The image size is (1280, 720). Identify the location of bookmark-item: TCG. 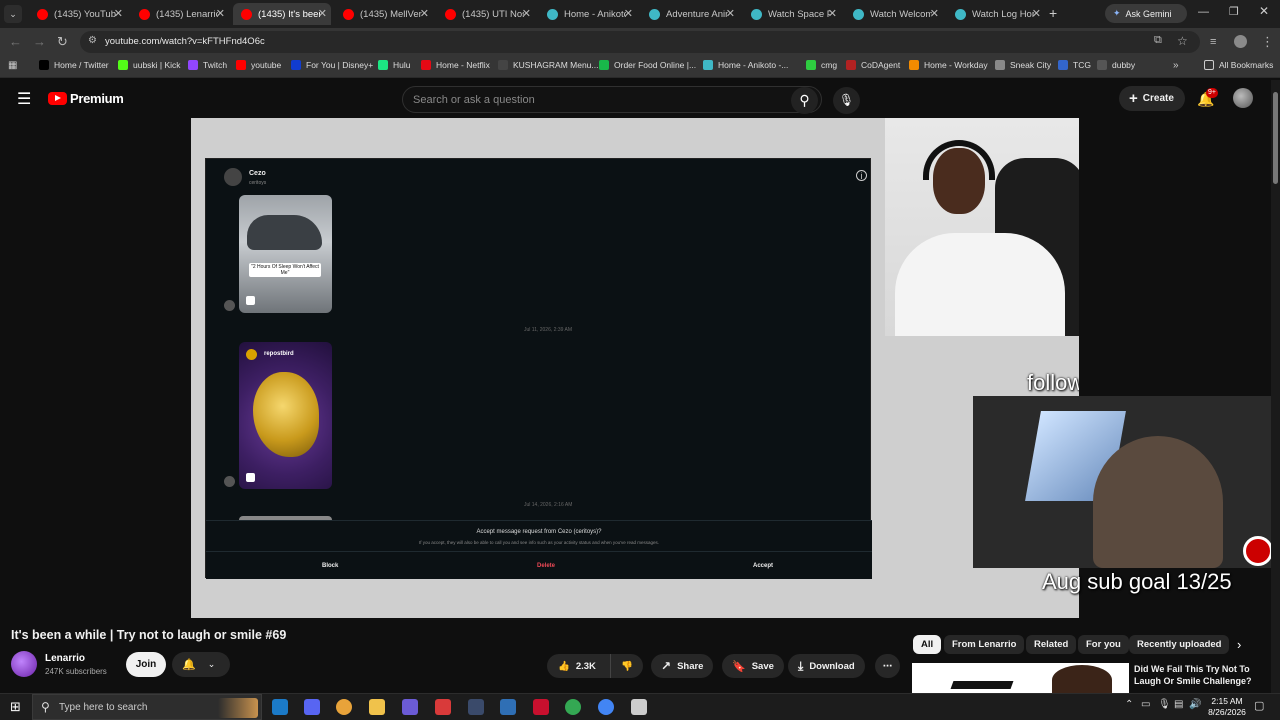
(1074, 65).